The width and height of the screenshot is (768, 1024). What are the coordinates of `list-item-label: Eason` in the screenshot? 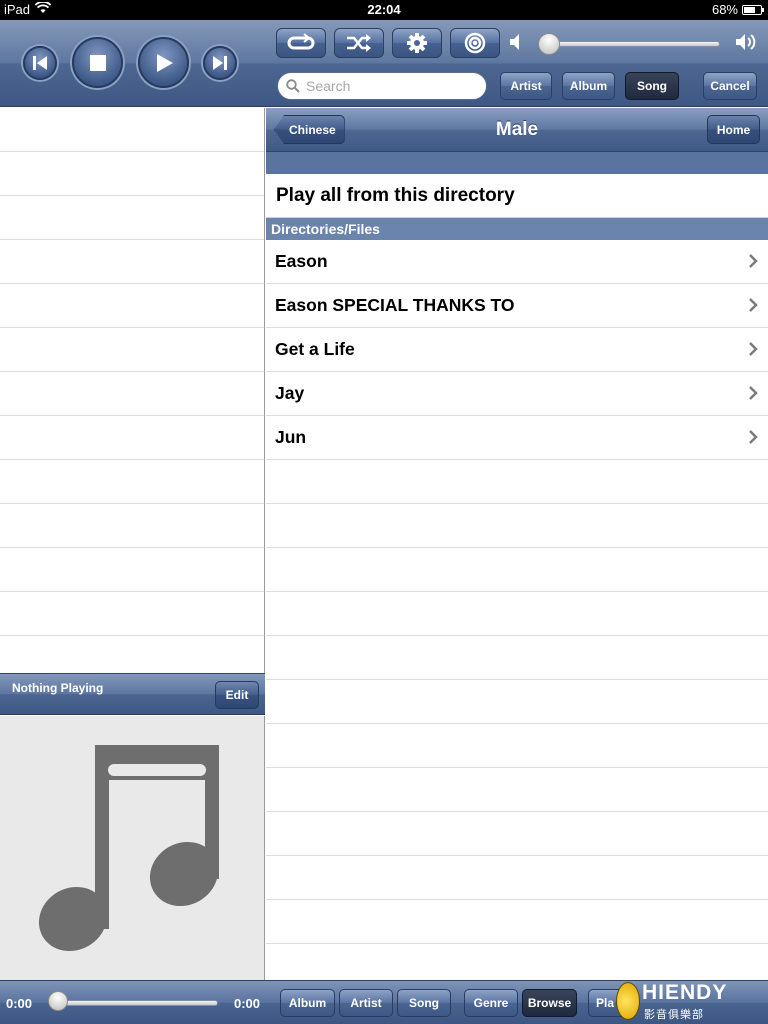 It's located at (301, 261).